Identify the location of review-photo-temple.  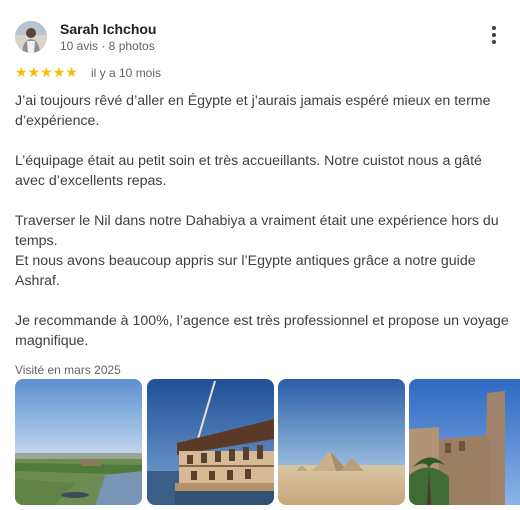
(464, 442).